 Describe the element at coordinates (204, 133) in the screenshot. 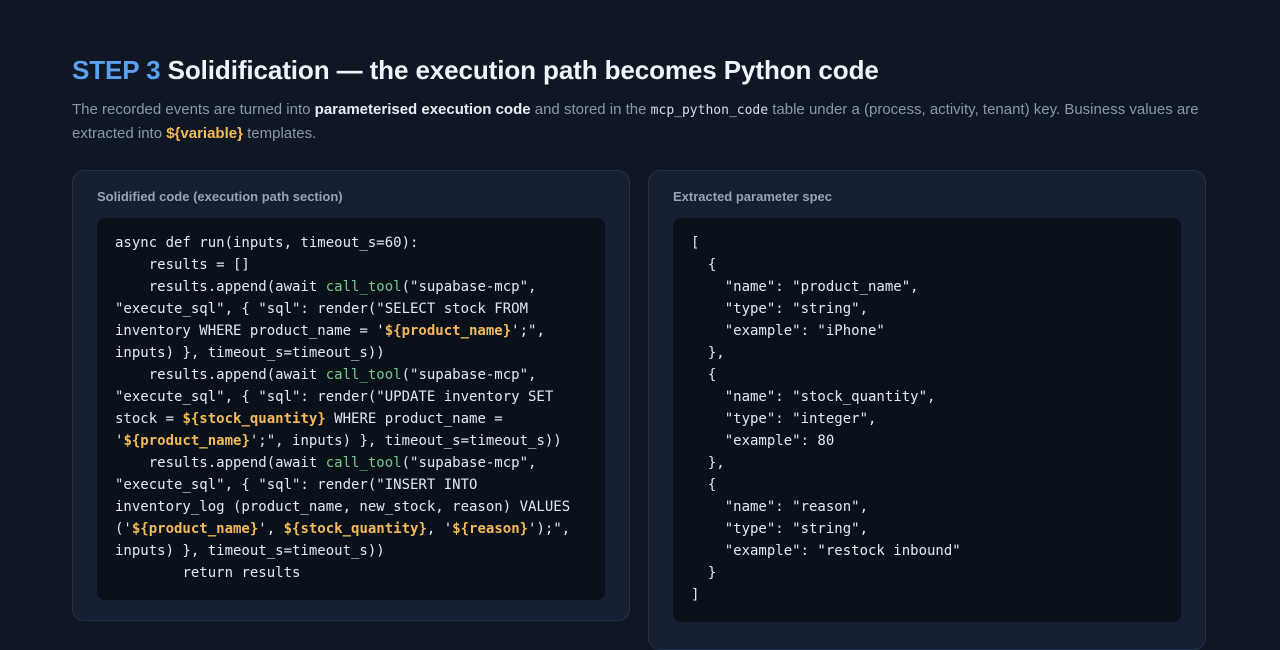

I see `description-variable: ${variable}` at that location.